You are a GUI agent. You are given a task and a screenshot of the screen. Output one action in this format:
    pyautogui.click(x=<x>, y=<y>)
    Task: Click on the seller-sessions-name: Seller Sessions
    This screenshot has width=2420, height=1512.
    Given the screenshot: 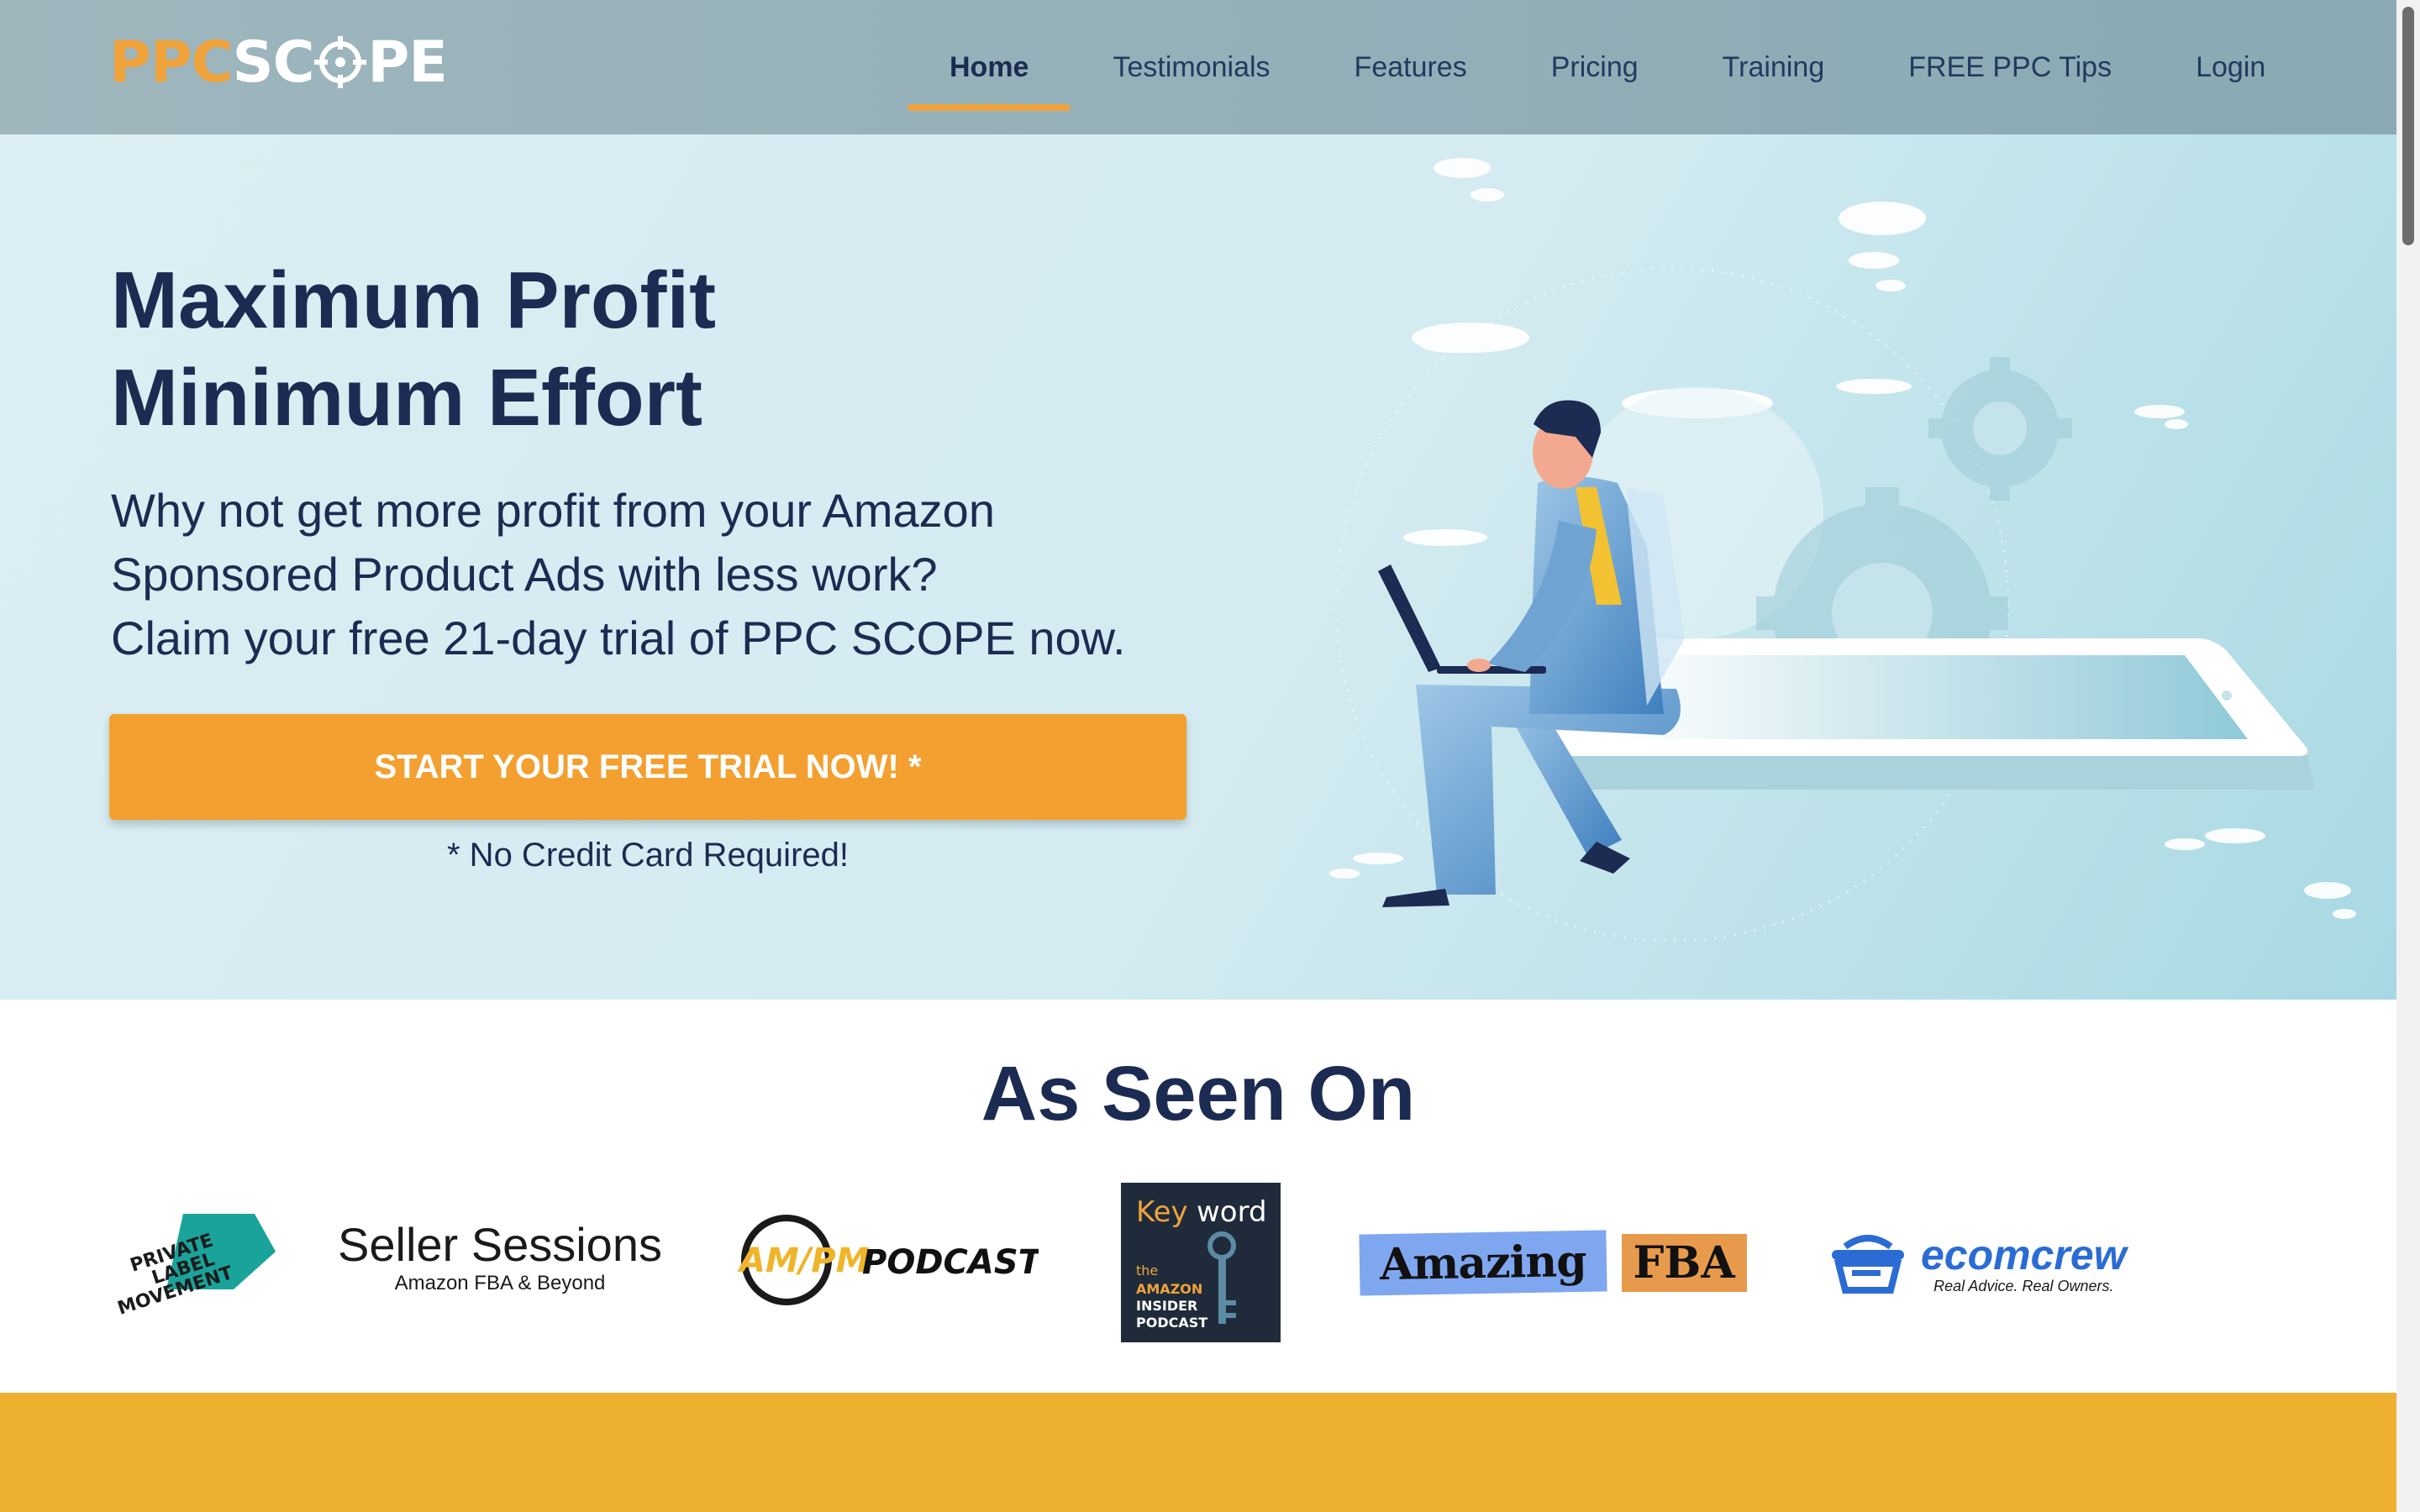 What is the action you would take?
    pyautogui.click(x=500, y=1244)
    